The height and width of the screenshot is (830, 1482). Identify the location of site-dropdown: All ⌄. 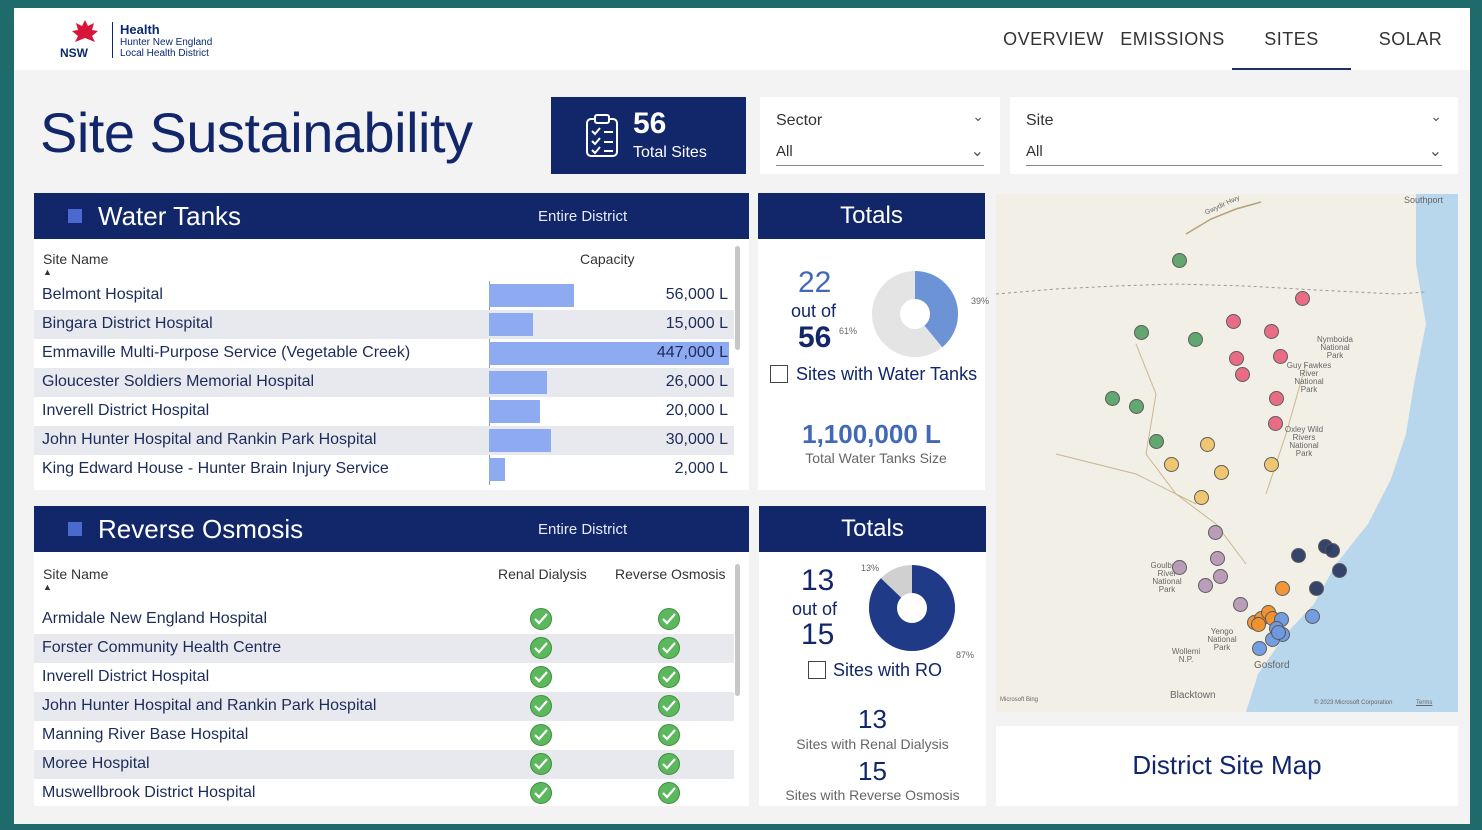
(1234, 153).